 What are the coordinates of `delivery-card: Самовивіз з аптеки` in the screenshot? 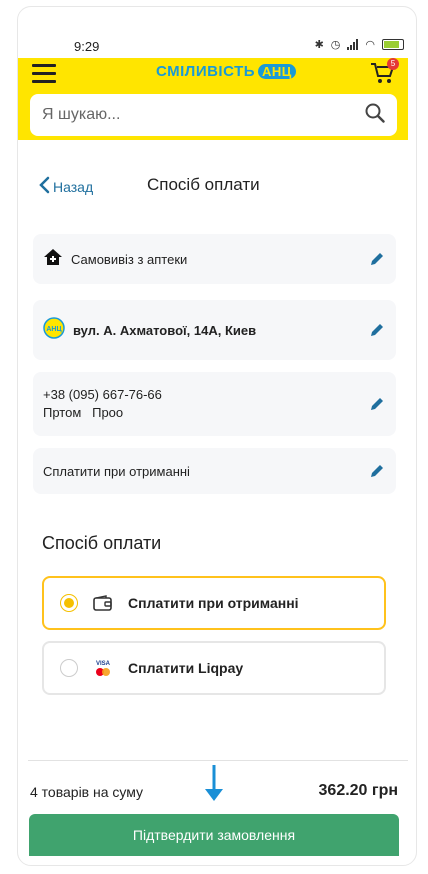 It's located at (214, 259).